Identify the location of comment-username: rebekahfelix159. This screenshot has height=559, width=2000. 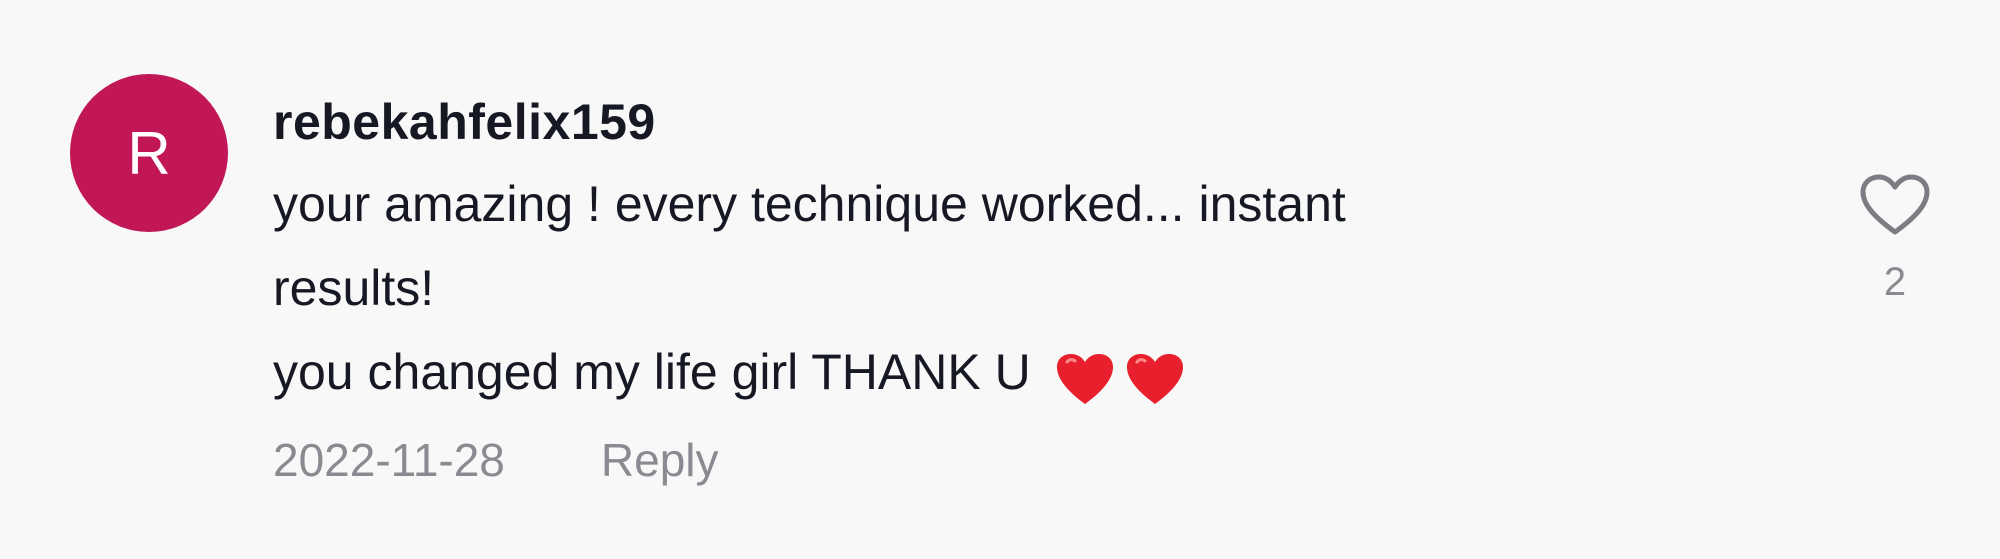
(963, 122).